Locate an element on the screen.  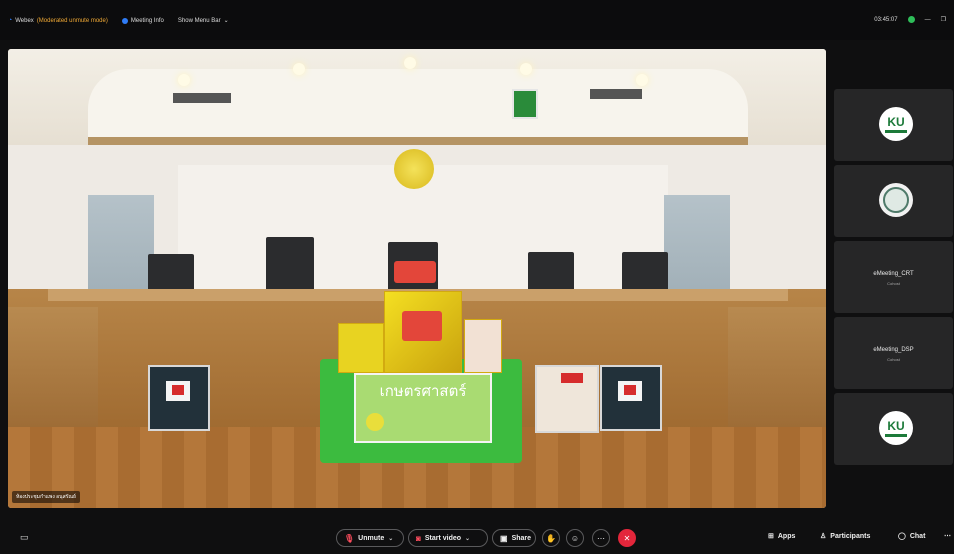
chat-bubble-icon: ◯ is located at coordinates (902, 536).